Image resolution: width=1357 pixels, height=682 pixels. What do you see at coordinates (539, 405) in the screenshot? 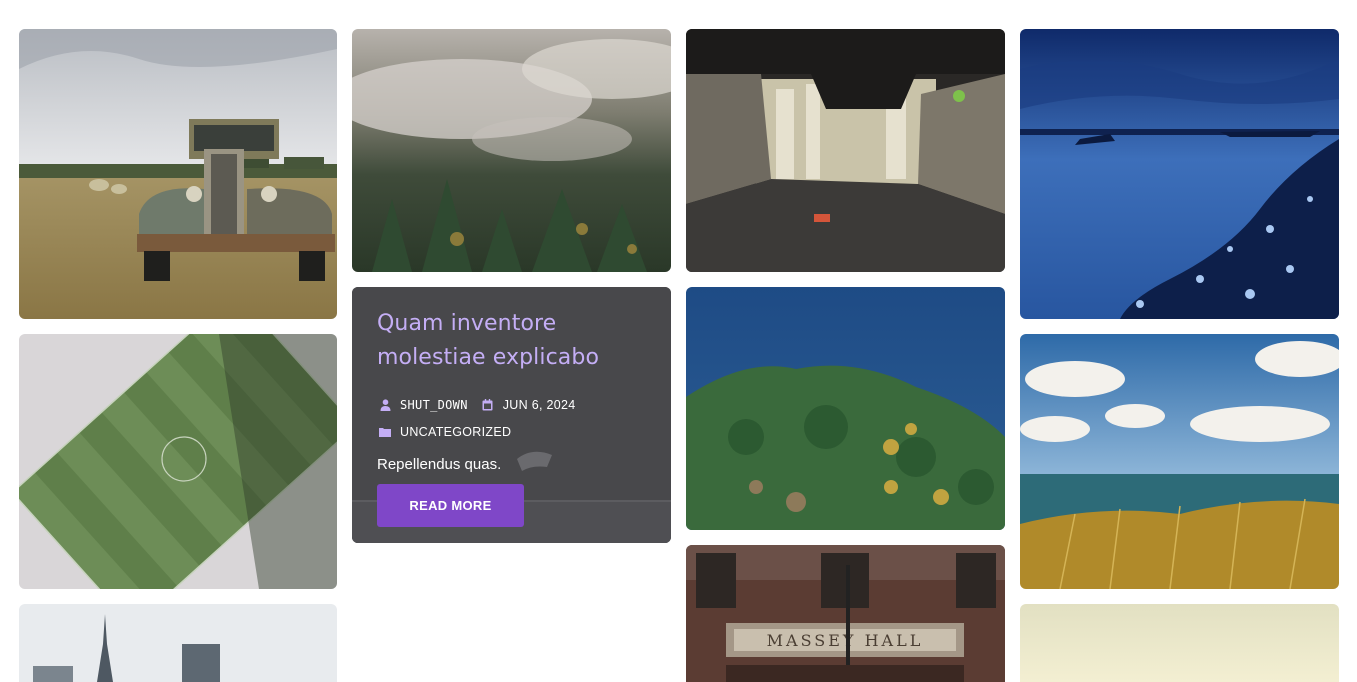
I see `post-date: Jun 6, 2024` at bounding box center [539, 405].